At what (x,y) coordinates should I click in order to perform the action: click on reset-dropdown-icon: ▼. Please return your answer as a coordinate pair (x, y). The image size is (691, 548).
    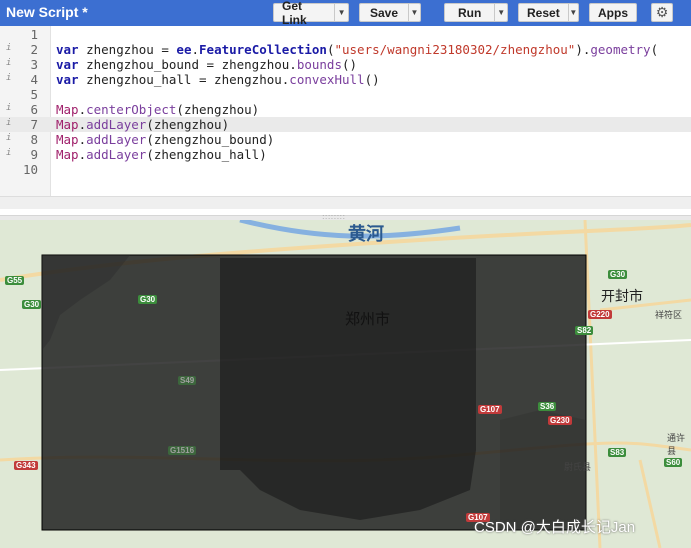
    Looking at the image, I should click on (572, 12).